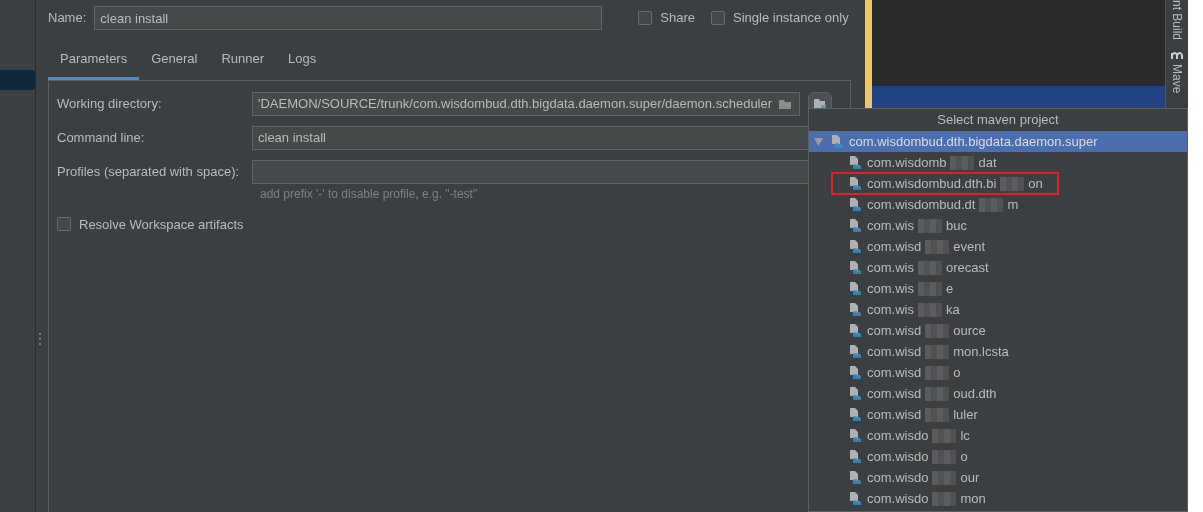 The image size is (1203, 512). What do you see at coordinates (998, 183) in the screenshot?
I see `tree-item: com.wisdombud.dth.bi on` at bounding box center [998, 183].